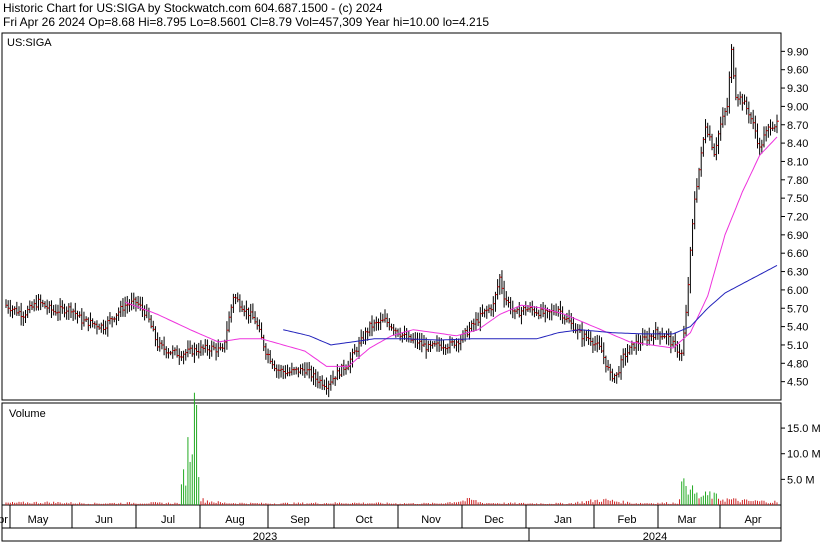  Describe the element at coordinates (797, 254) in the screenshot. I see `price-tick-label: 6.60` at that location.